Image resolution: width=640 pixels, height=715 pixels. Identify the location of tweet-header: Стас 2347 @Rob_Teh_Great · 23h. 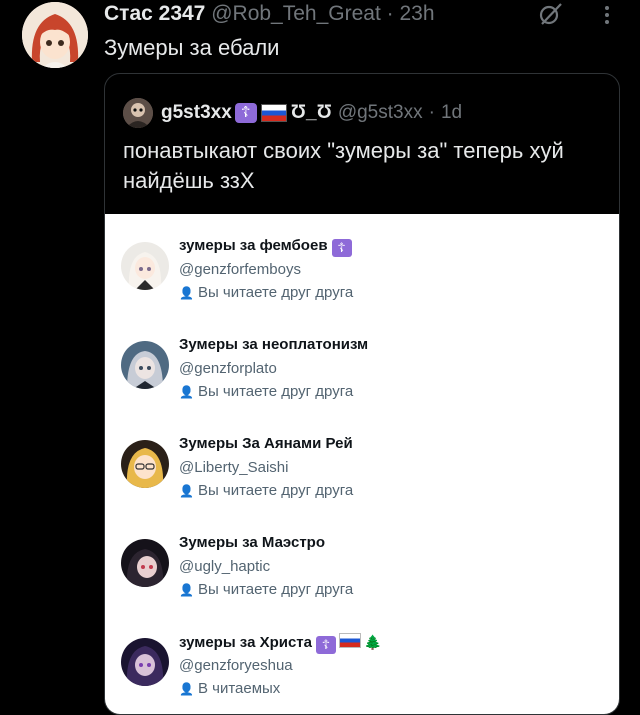
(269, 14).